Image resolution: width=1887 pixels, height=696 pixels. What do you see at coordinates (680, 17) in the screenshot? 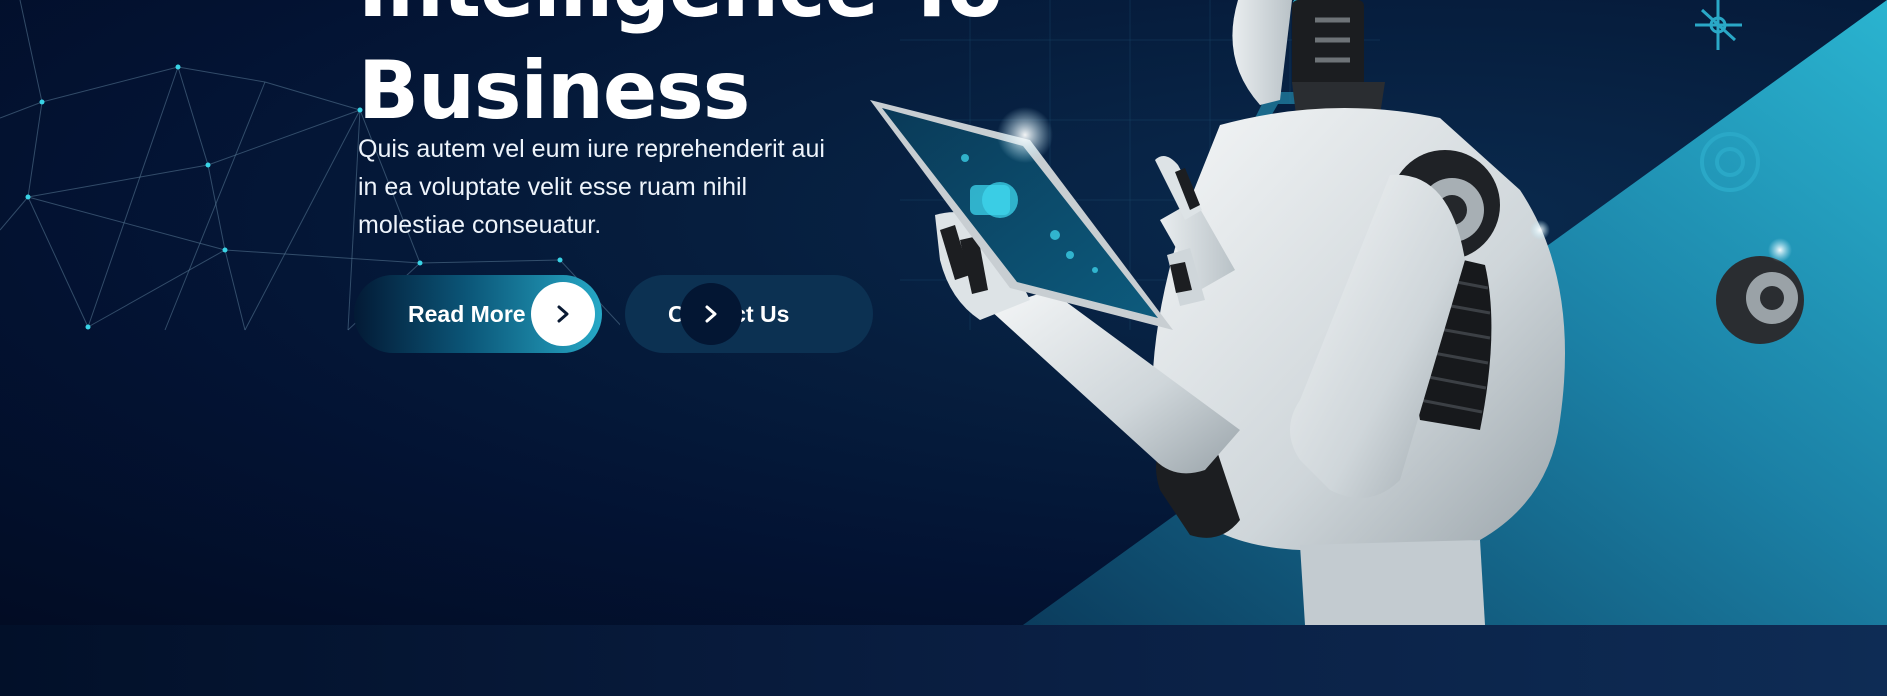
I see `title-line-1: Intelligence To` at bounding box center [680, 17].